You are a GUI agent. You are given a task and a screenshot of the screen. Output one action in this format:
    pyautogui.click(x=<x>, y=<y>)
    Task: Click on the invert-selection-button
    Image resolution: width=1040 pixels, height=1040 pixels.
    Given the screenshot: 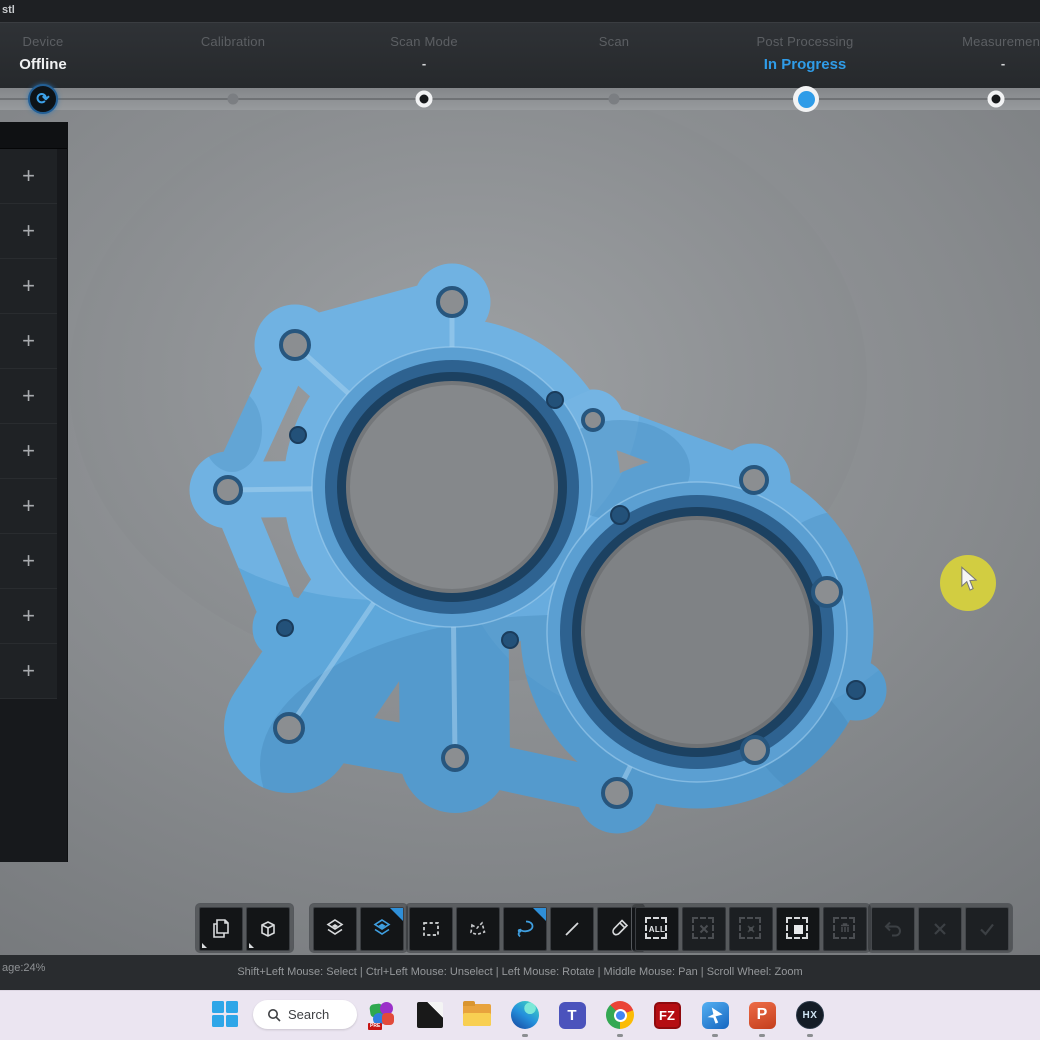 What is the action you would take?
    pyautogui.click(x=751, y=929)
    